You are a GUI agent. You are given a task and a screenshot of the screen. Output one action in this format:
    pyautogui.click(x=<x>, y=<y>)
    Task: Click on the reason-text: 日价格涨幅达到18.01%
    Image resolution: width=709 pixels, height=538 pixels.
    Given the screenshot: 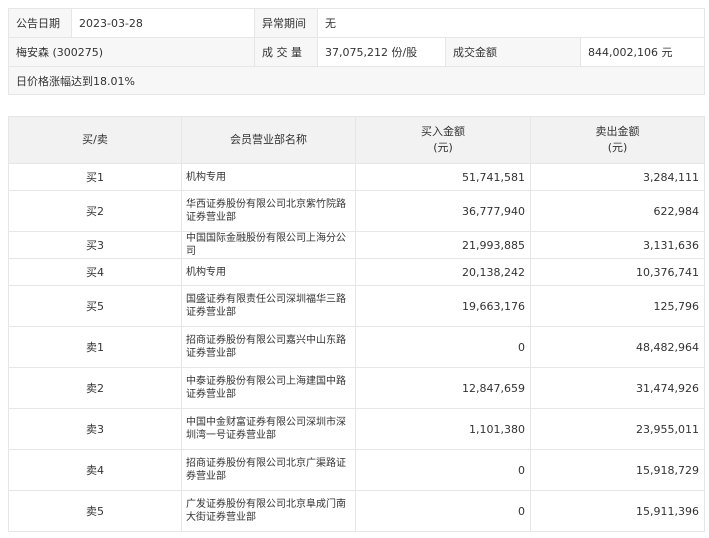 What is the action you would take?
    pyautogui.click(x=356, y=80)
    